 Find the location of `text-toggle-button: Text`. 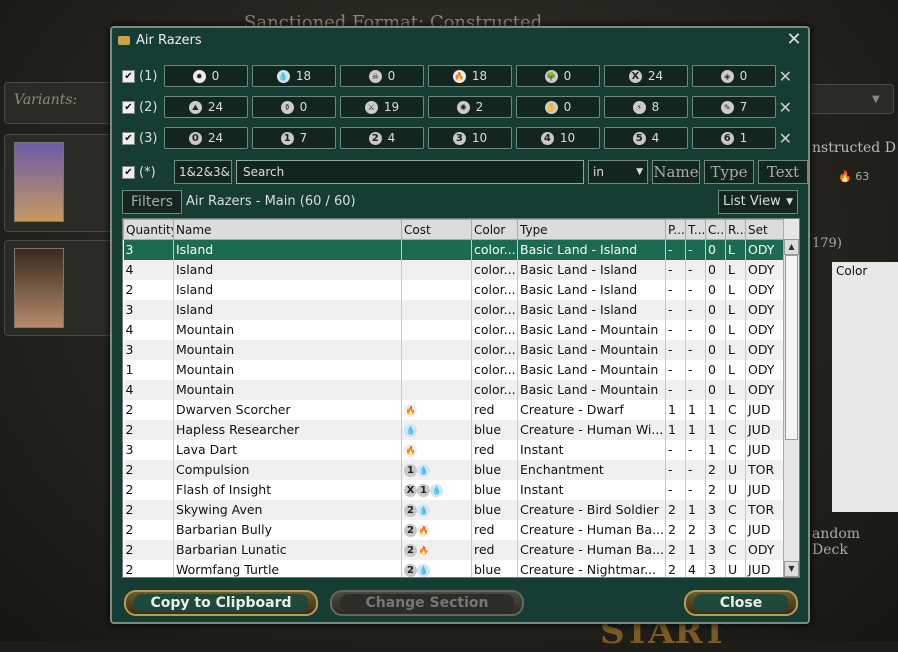

text-toggle-button: Text is located at coordinates (783, 172).